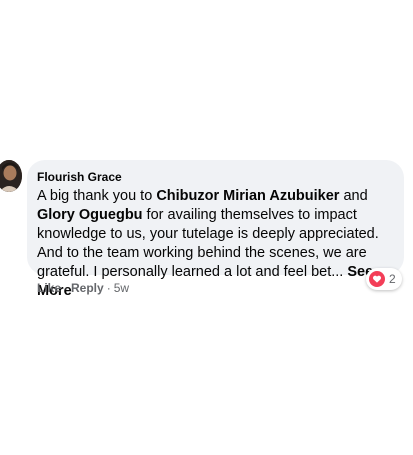 This screenshot has width=413, height=455. Describe the element at coordinates (49, 288) in the screenshot. I see `like-button: Like` at that location.